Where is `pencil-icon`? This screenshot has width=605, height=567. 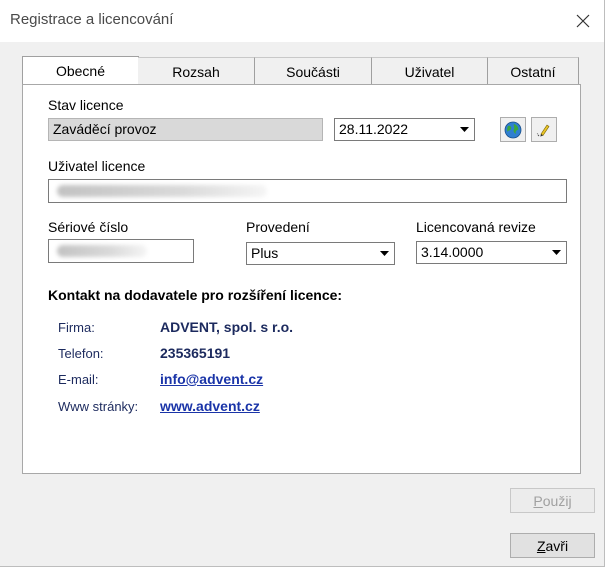 pencil-icon is located at coordinates (543, 130).